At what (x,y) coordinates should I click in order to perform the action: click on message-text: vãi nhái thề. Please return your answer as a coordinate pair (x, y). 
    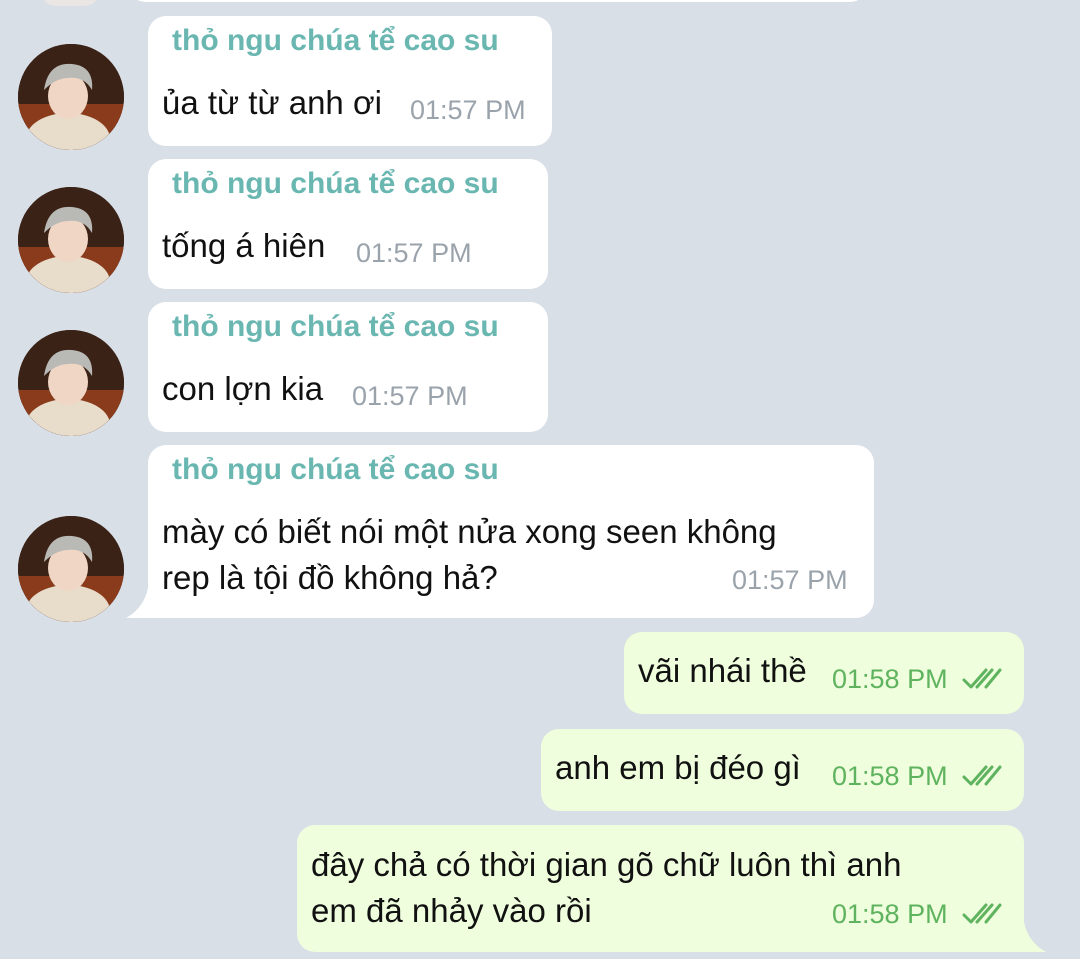
    Looking at the image, I should click on (722, 670).